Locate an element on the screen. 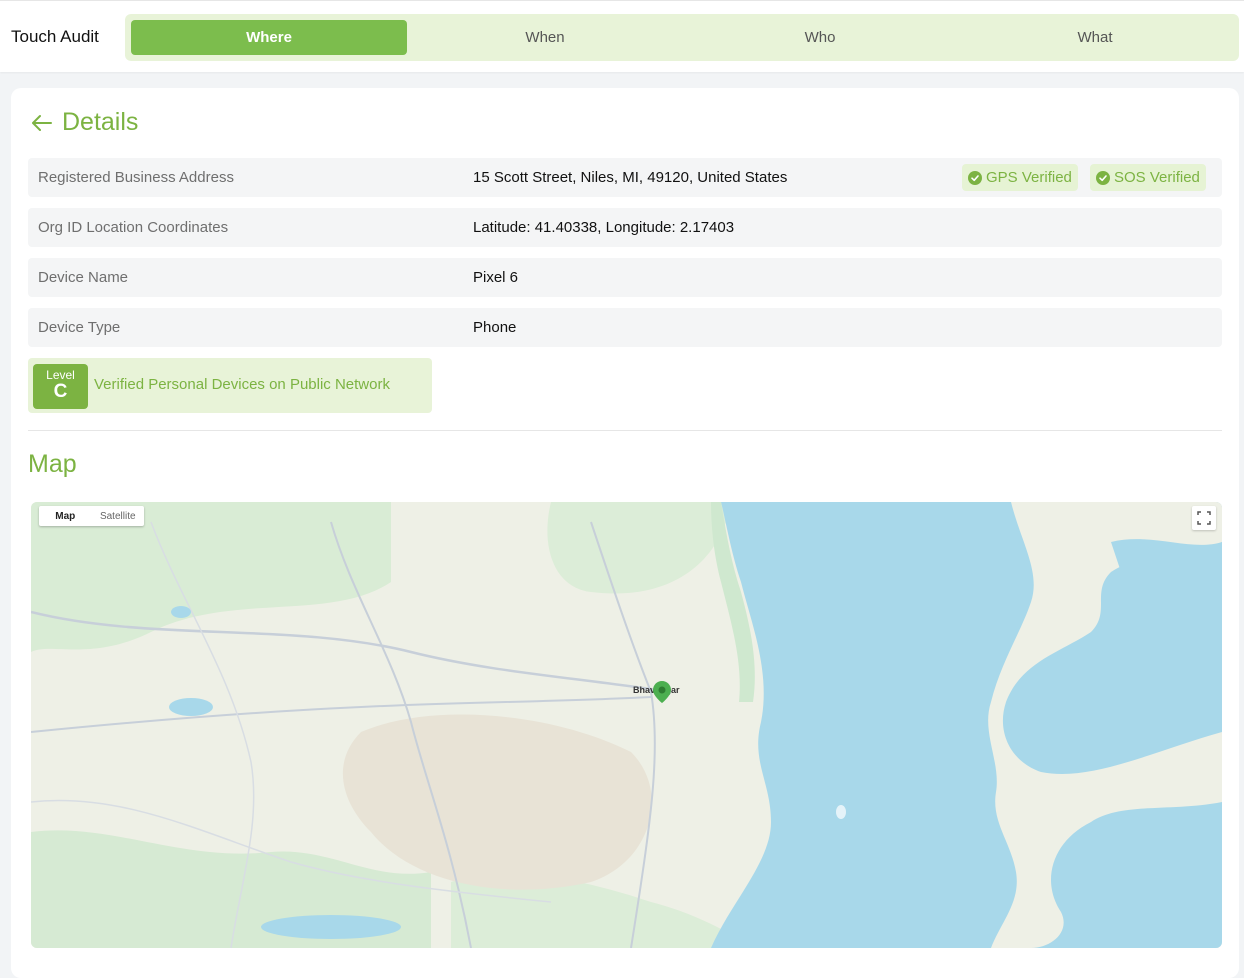 The height and width of the screenshot is (978, 1244). level-value: C is located at coordinates (60, 391).